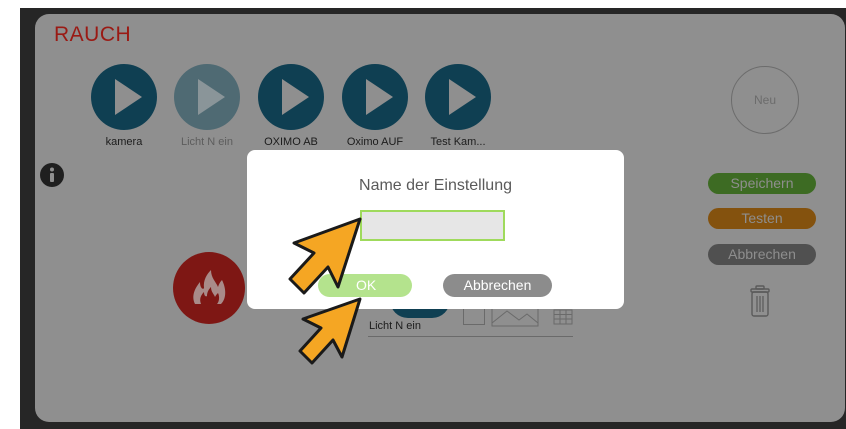 The width and height of the screenshot is (846, 429). I want to click on test-button: Testen, so click(762, 218).